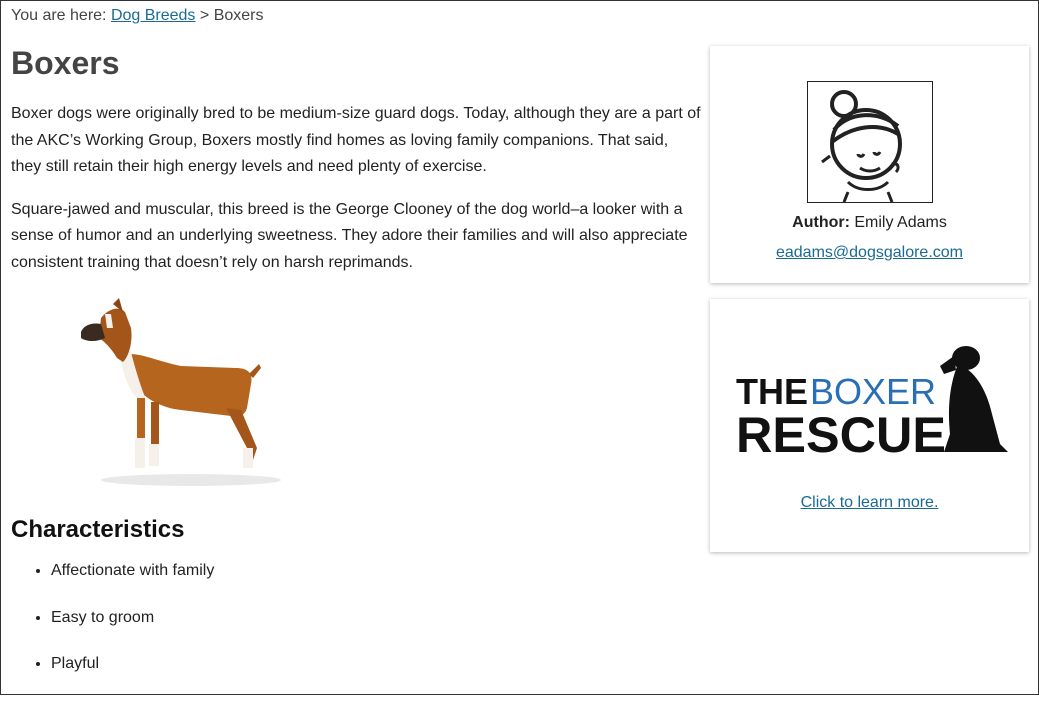 This screenshot has width=1039, height=701. I want to click on boxer-dog-photo, so click(181, 392).